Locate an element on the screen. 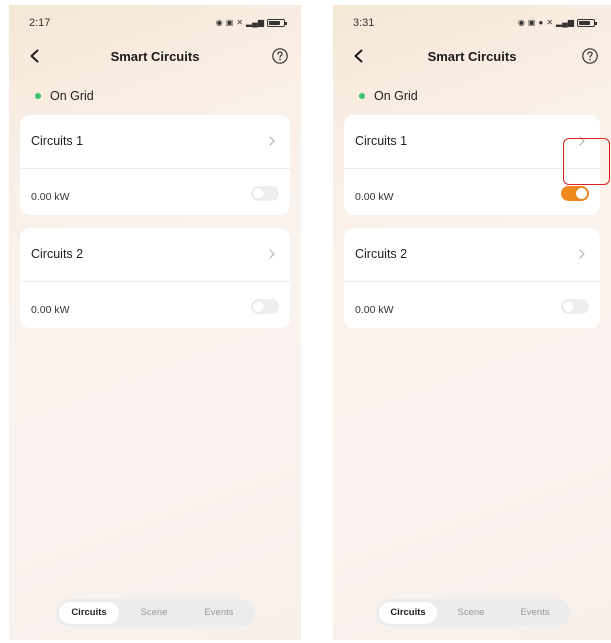  status-icons: ◉ ▣ ✕ ▂▄▆ is located at coordinates (251, 23).